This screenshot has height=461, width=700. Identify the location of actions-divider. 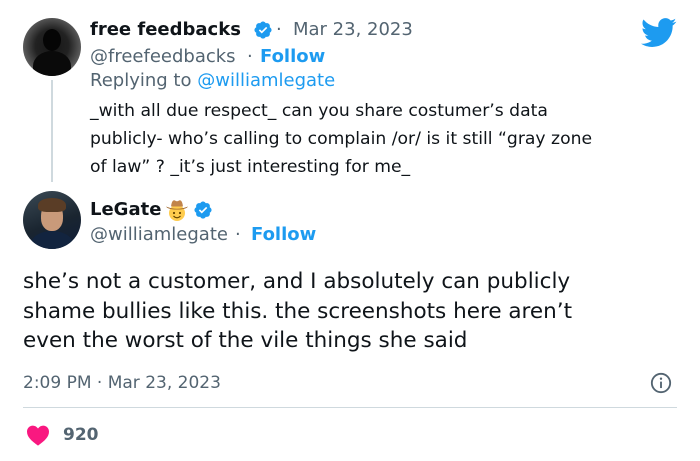
(350, 407).